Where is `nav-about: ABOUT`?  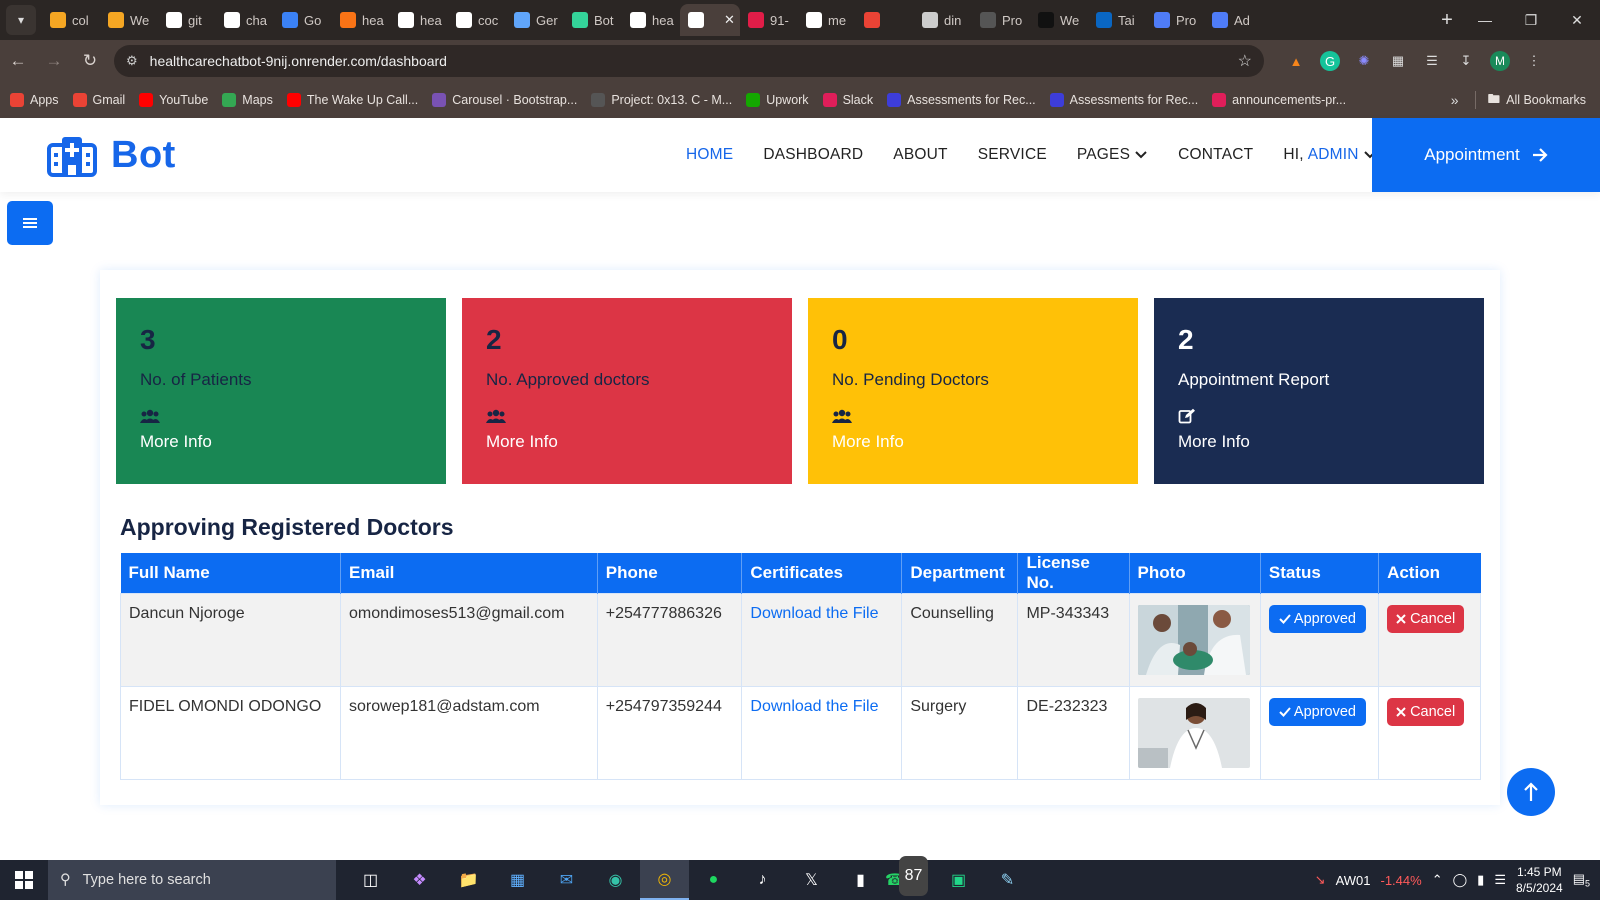 nav-about: ABOUT is located at coordinates (920, 155).